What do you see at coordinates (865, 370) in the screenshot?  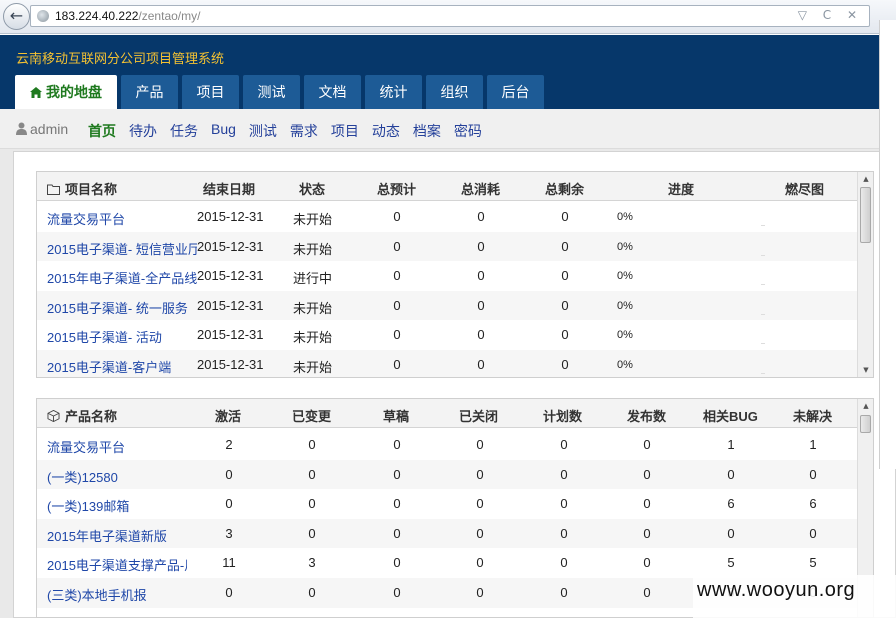 I see `scroll-down-arrow-icon: ▼` at bounding box center [865, 370].